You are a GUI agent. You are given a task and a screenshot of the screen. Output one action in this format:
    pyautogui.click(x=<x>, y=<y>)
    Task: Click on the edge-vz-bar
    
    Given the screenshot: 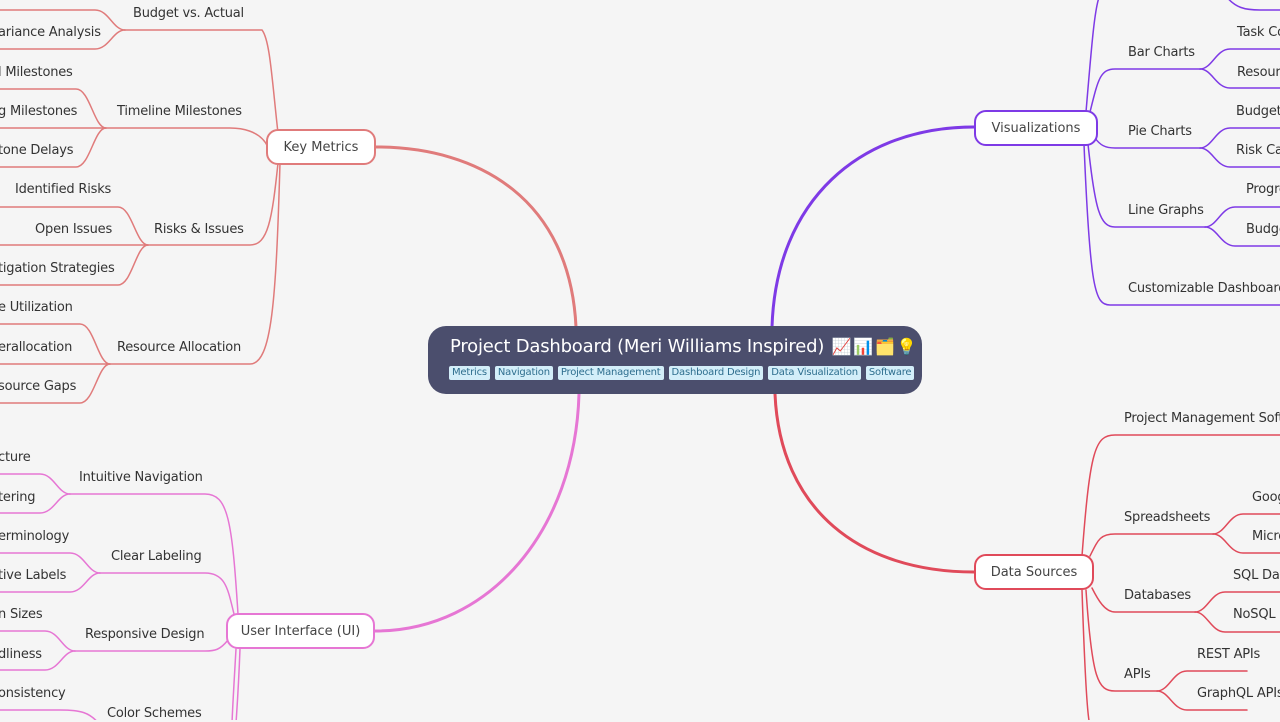 What is the action you would take?
    pyautogui.click(x=1145, y=90)
    